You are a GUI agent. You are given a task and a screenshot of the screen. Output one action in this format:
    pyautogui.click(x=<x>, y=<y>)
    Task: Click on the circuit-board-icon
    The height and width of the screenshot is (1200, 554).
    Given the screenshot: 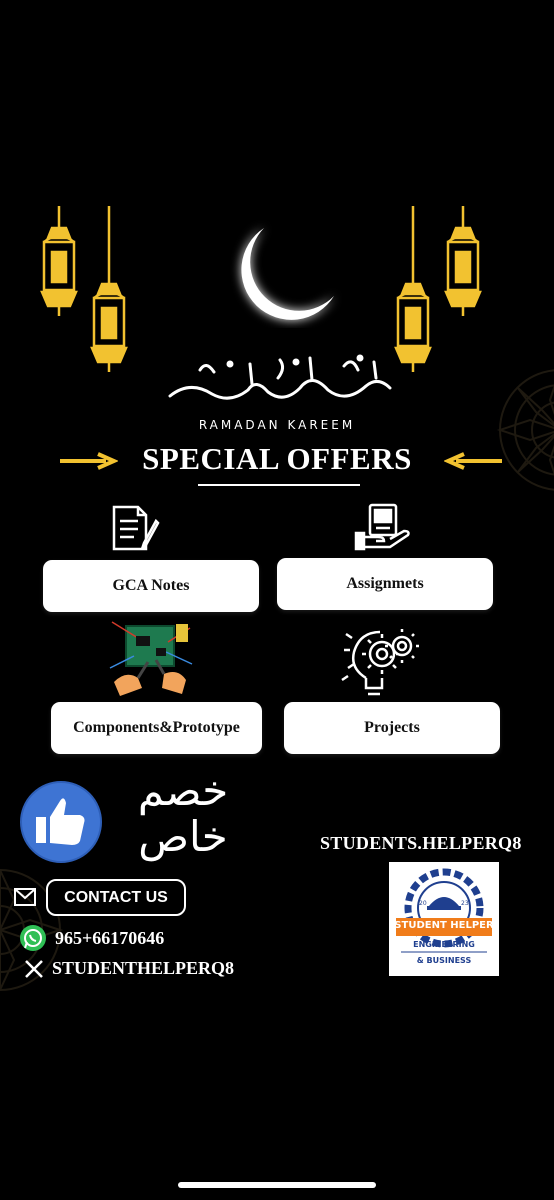 What is the action you would take?
    pyautogui.click(x=151, y=658)
    